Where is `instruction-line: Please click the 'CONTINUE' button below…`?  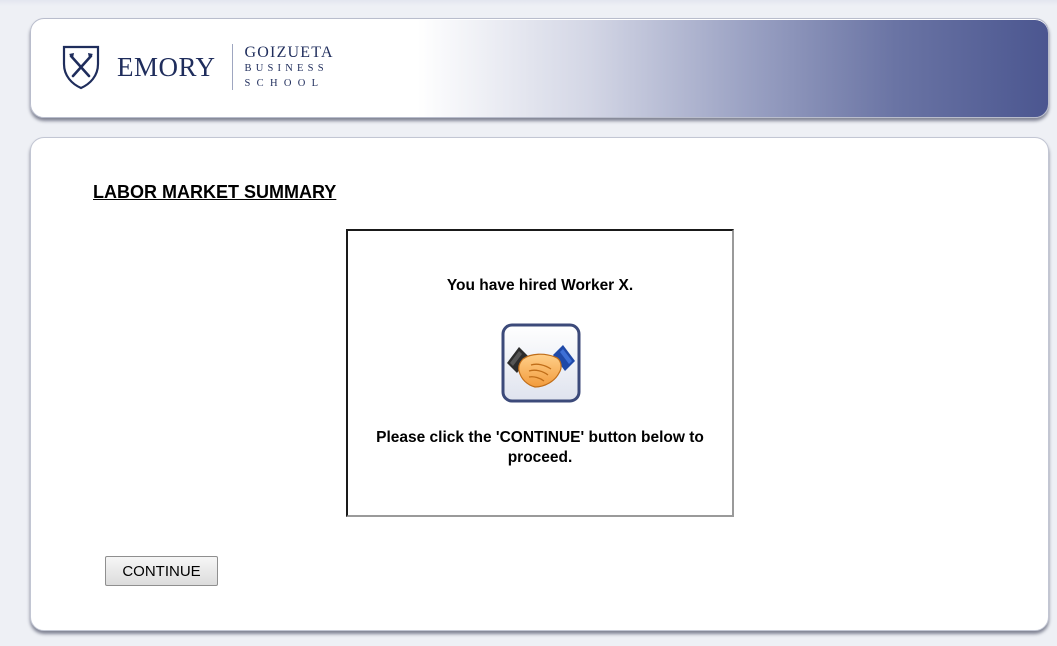
instruction-line: Please click the 'CONTINUE' button below… is located at coordinates (540, 447).